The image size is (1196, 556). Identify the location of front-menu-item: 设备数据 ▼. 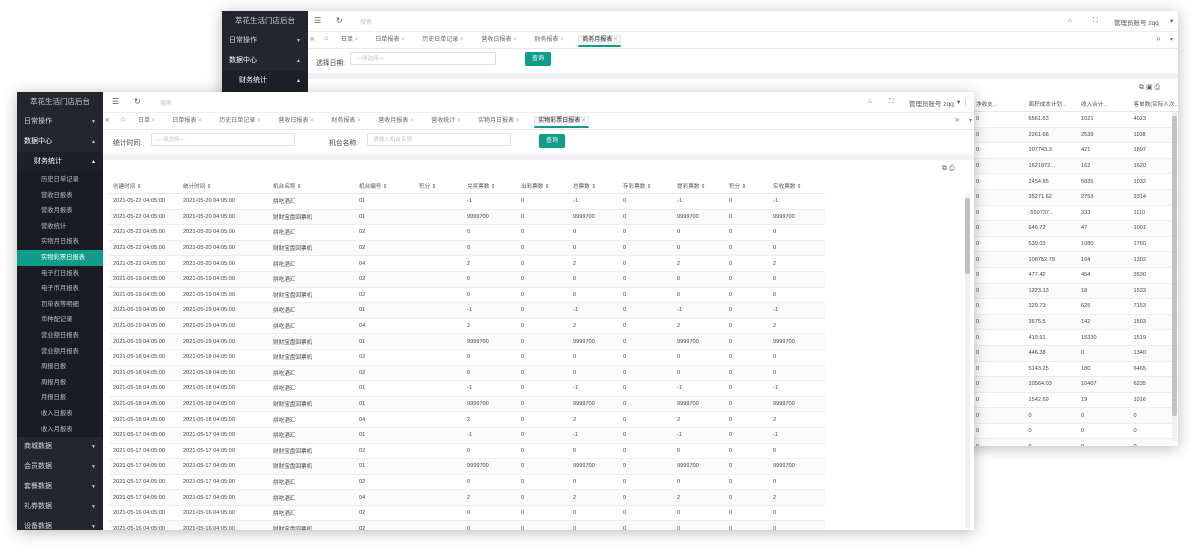
(60, 523).